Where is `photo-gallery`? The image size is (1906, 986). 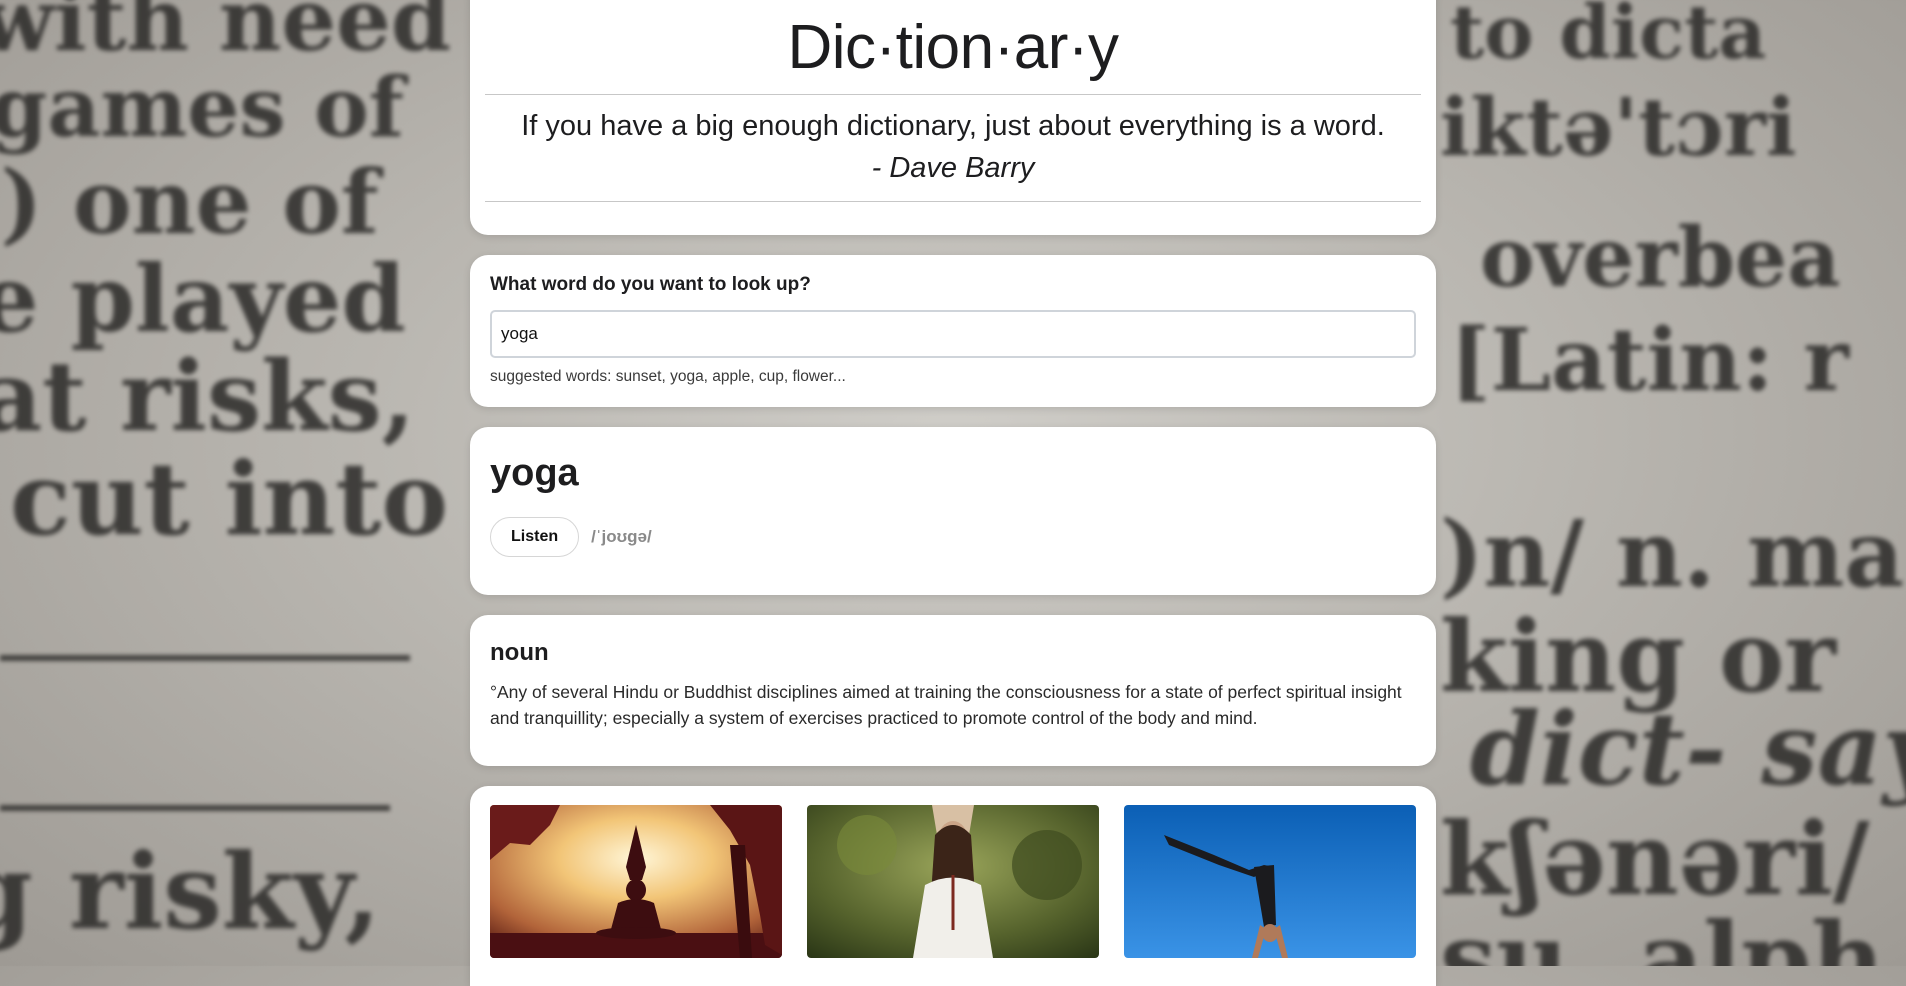 photo-gallery is located at coordinates (953, 881).